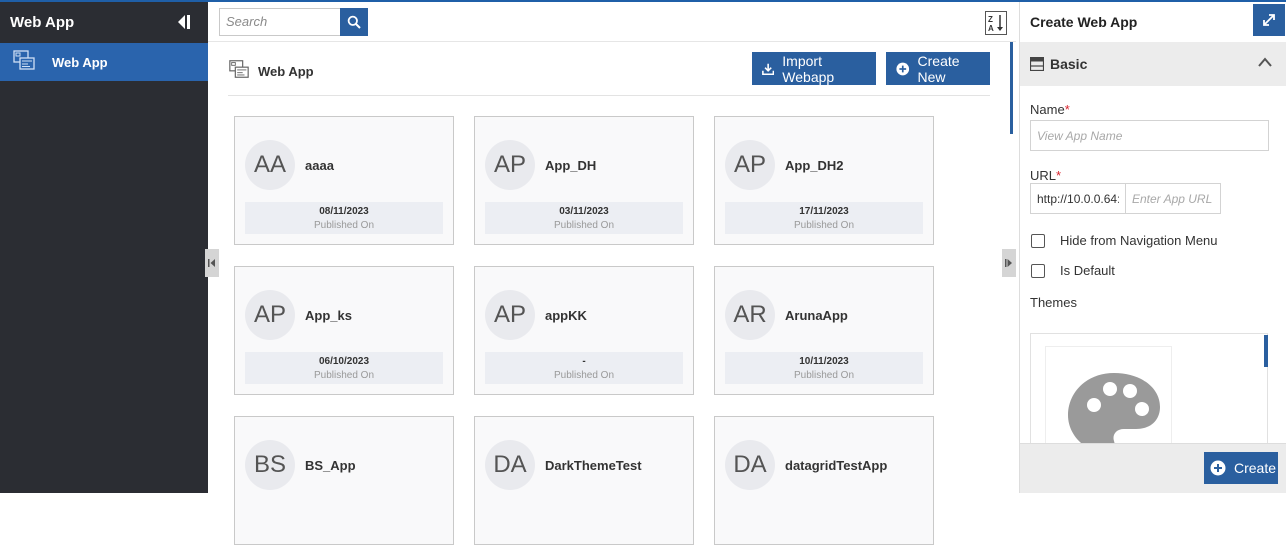 This screenshot has height=545, width=1286. Describe the element at coordinates (816, 315) in the screenshot. I see `app-name: ArunaApp` at that location.